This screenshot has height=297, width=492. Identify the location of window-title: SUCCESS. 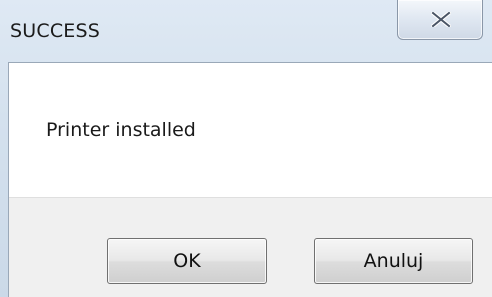
(55, 31).